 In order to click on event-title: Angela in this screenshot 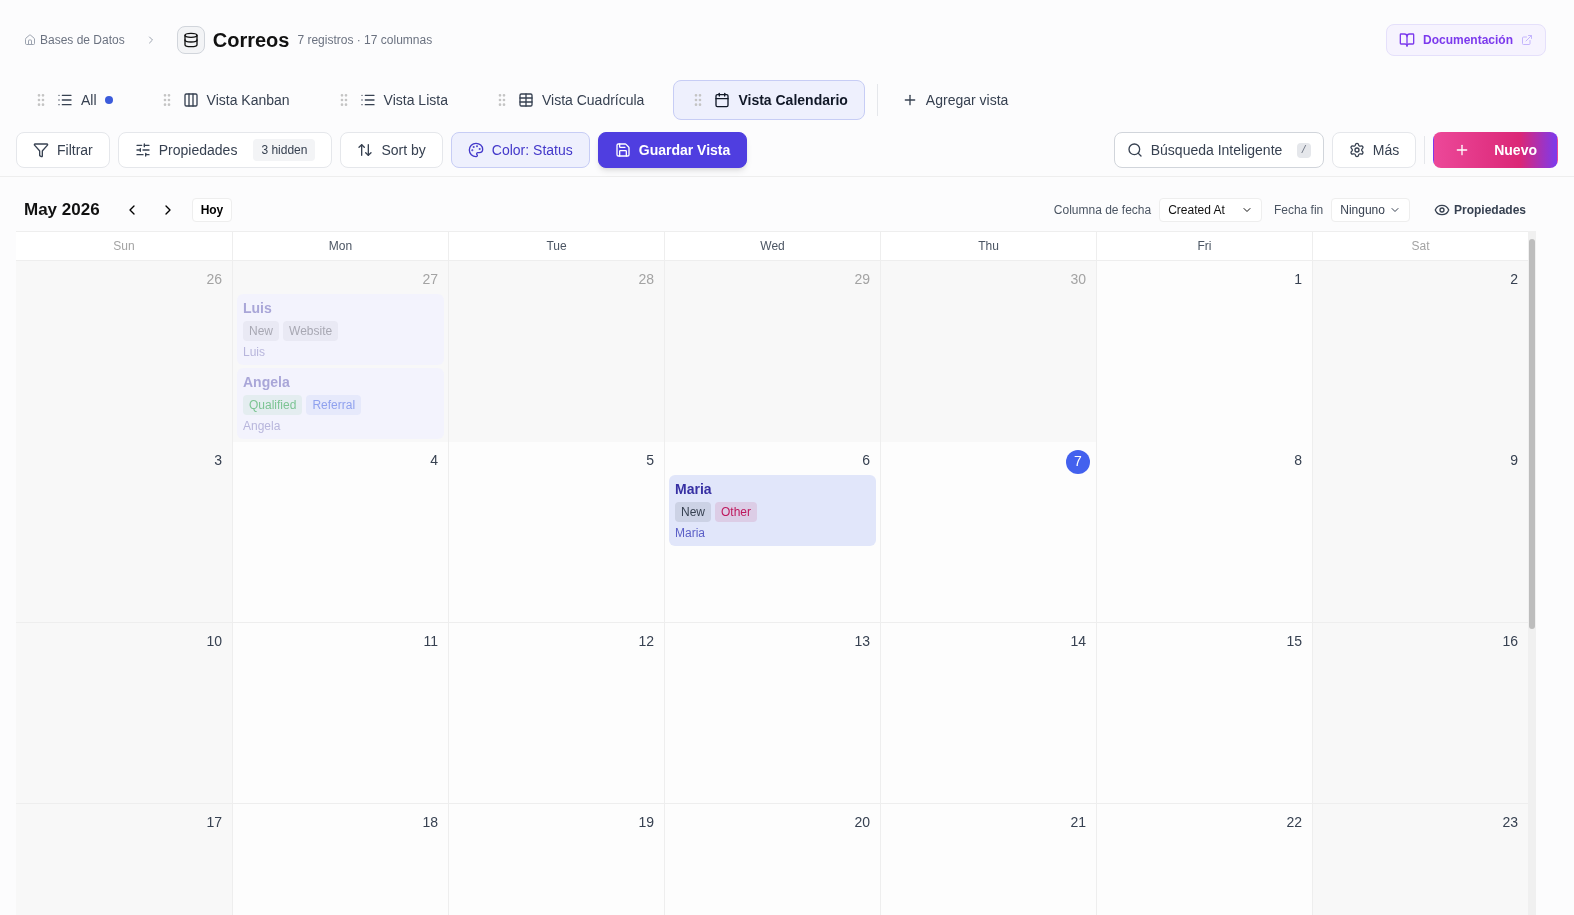, I will do `click(267, 382)`.